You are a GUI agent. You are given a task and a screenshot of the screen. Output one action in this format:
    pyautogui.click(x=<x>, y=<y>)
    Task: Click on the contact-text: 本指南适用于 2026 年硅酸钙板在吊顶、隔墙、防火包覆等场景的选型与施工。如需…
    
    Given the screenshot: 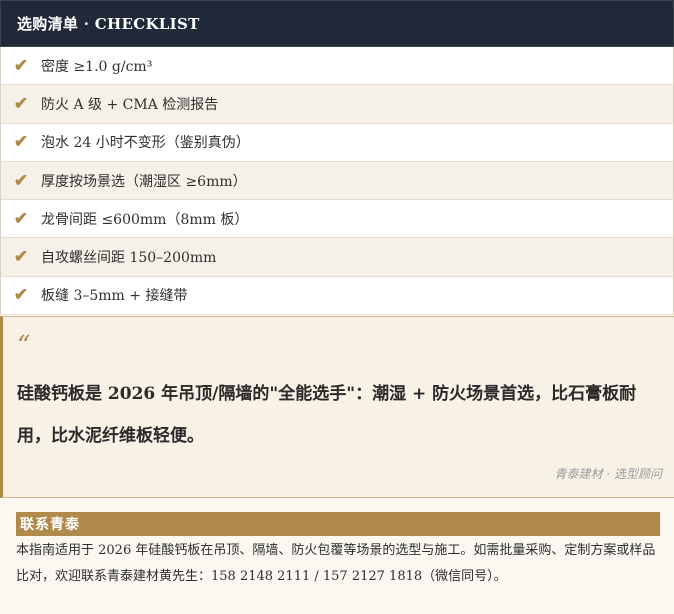 What is the action you would take?
    pyautogui.click(x=336, y=563)
    